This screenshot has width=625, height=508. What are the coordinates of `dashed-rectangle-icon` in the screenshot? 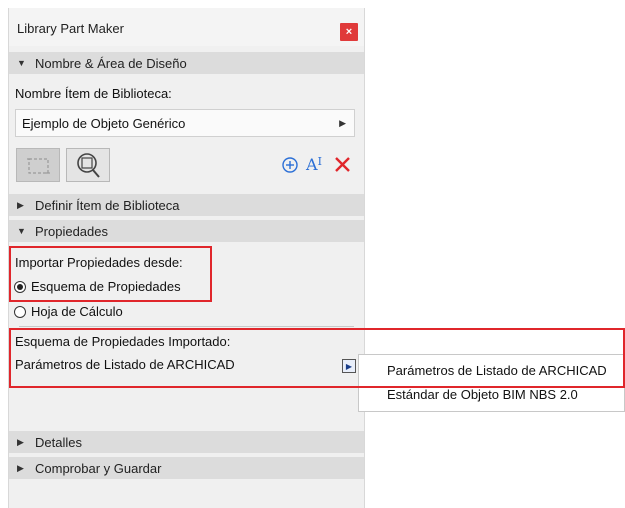 It's located at (38, 166).